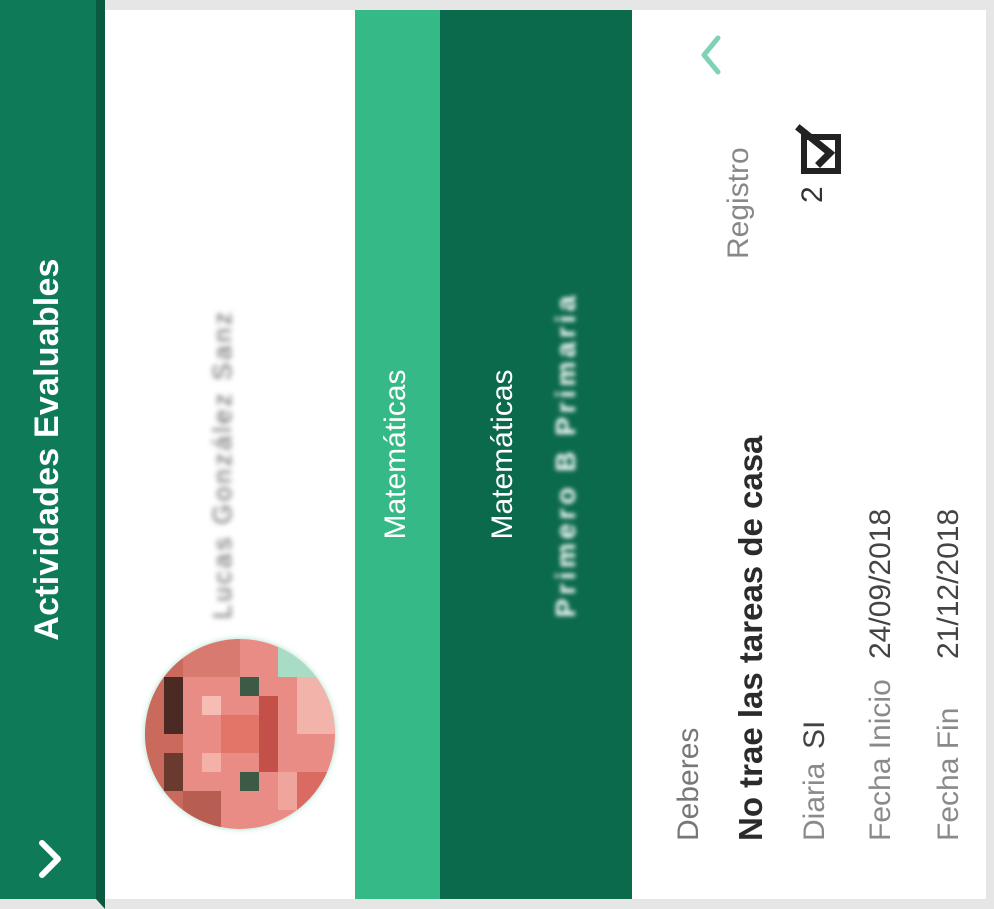  What do you see at coordinates (565, 454) in the screenshot?
I see `activity-group: Primero B Primaria` at bounding box center [565, 454].